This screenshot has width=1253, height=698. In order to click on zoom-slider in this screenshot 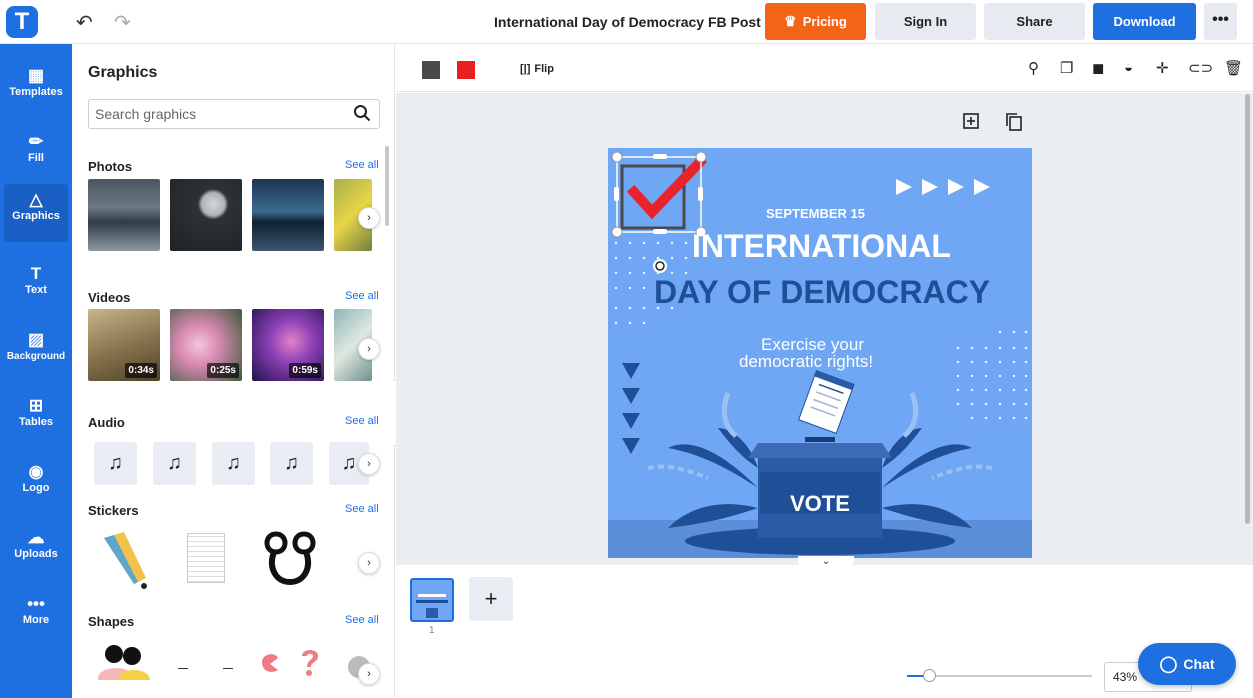, I will do `click(999, 675)`.